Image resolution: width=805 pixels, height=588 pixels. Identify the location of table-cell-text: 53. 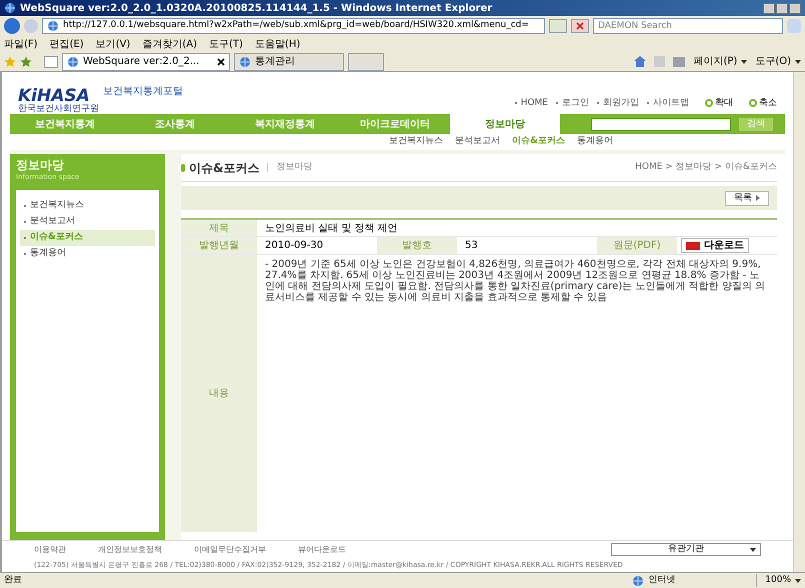
(471, 246).